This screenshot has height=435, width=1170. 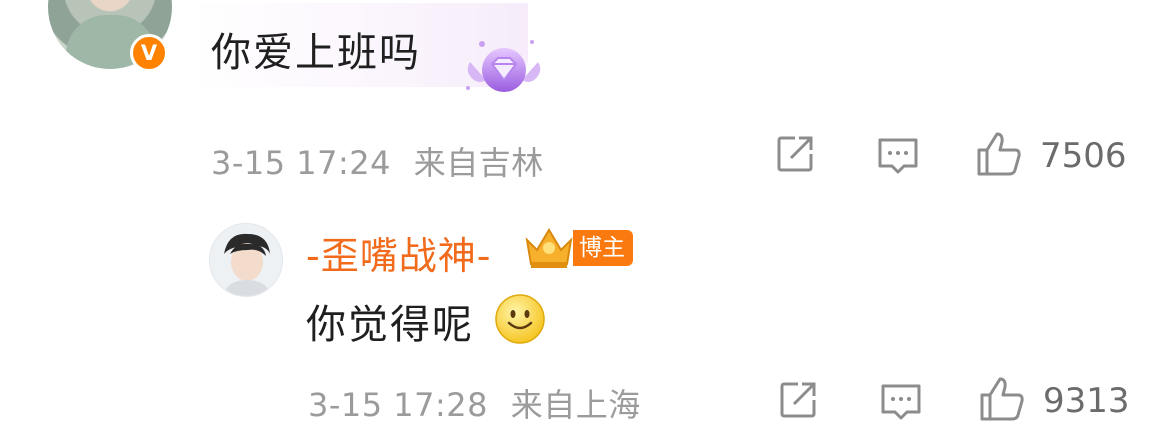 What do you see at coordinates (398, 252) in the screenshot?
I see `reply-username: -歪嘴战神-` at bounding box center [398, 252].